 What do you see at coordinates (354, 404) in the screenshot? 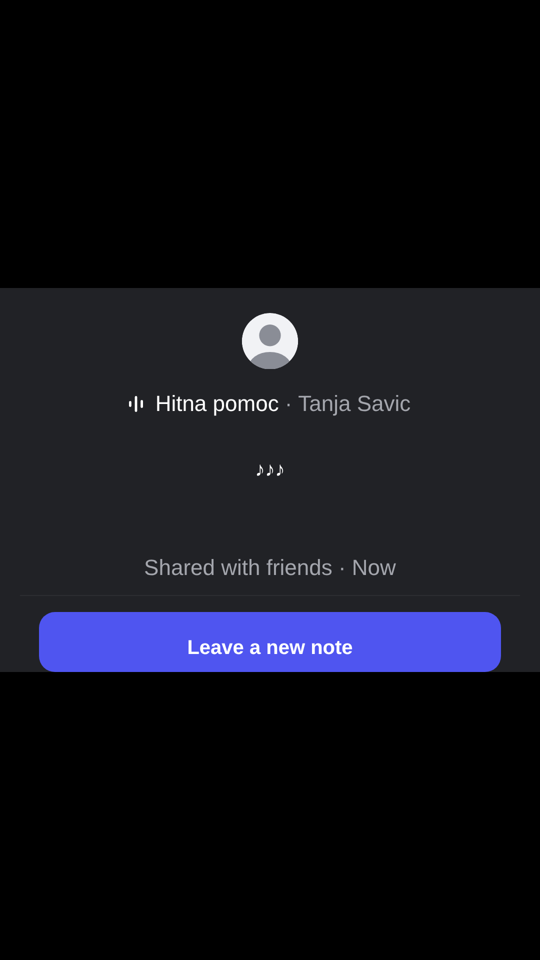
I see `artist-name: Tanja Savic` at bounding box center [354, 404].